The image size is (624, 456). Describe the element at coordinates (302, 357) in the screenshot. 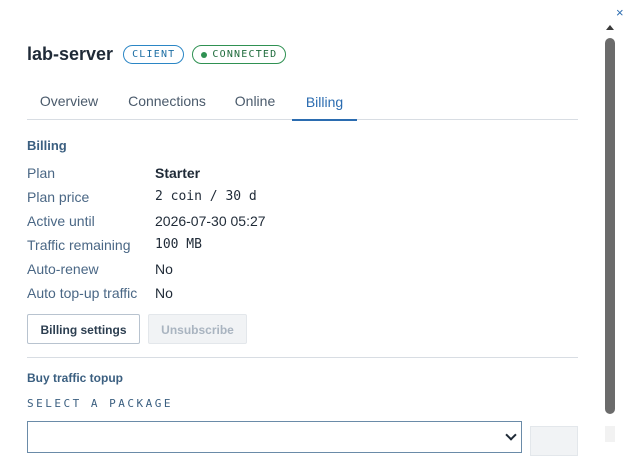

I see `section-divider` at that location.